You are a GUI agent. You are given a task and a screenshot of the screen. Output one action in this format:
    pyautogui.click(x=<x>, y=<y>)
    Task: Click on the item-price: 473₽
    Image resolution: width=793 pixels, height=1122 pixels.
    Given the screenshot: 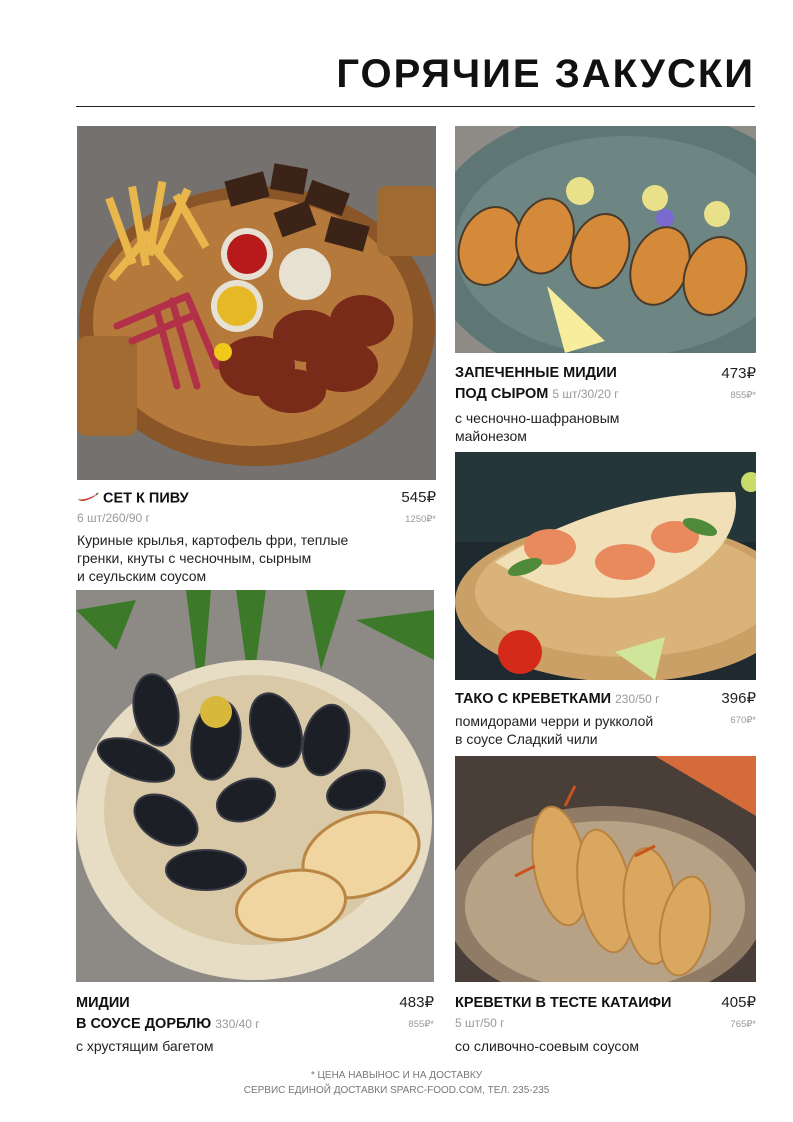 What is the action you would take?
    pyautogui.click(x=738, y=373)
    